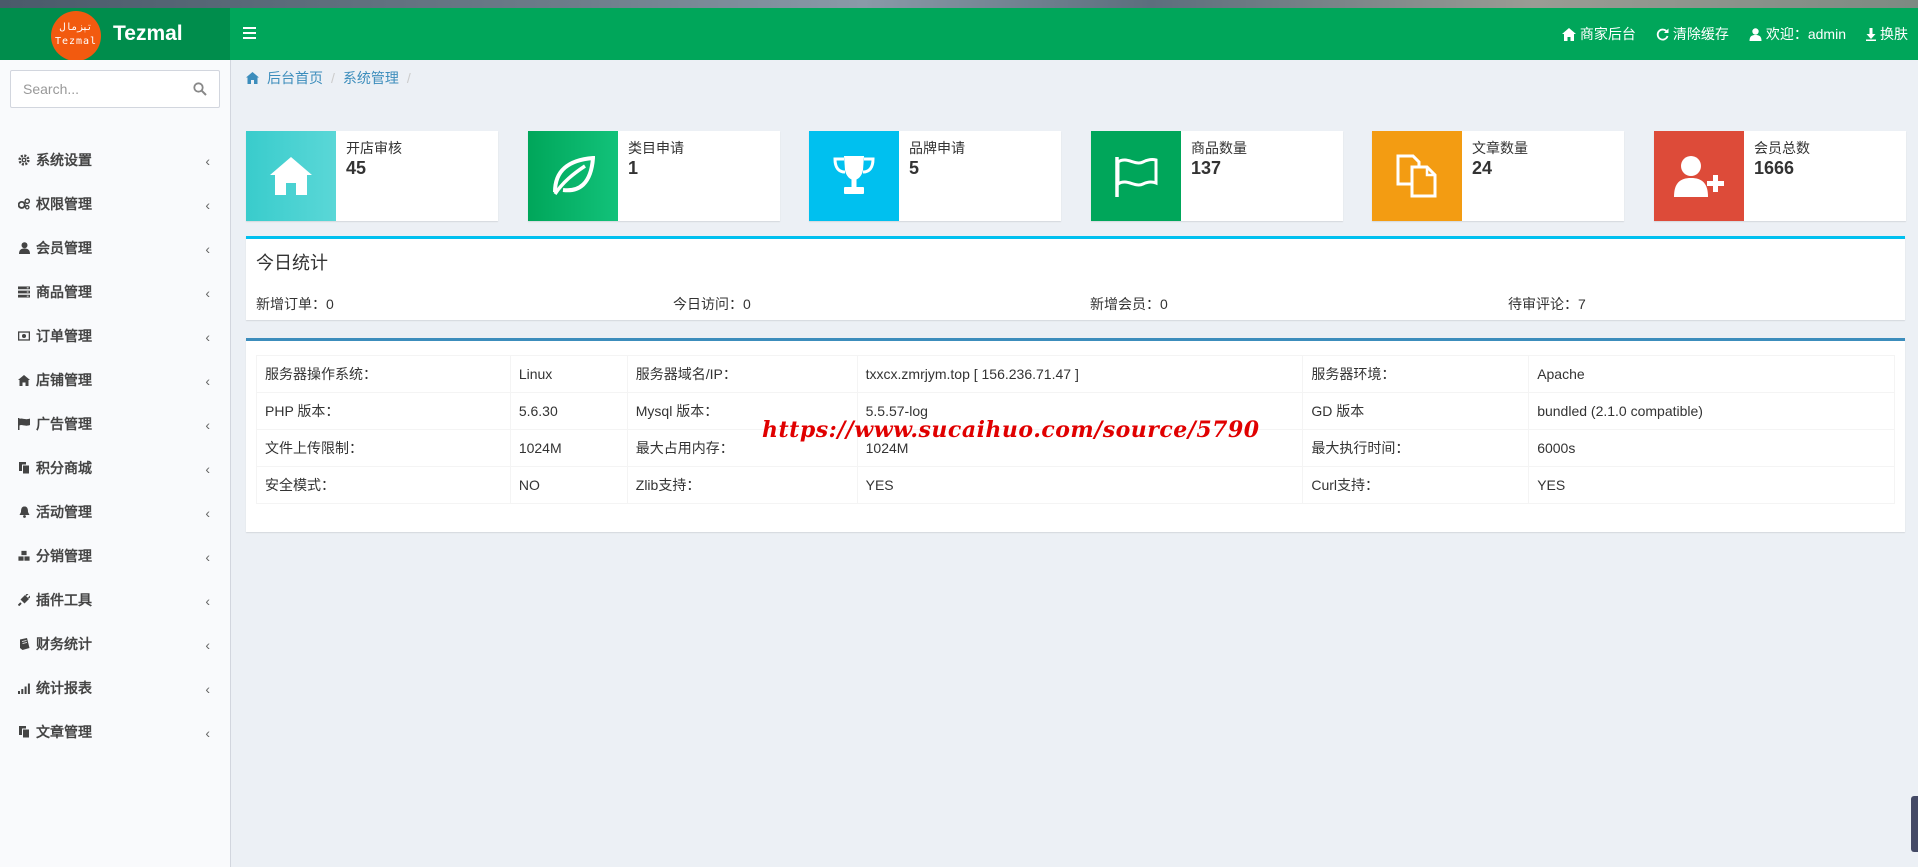  I want to click on logo-area: تېزمال Tezmal Tezmal, so click(115, 34).